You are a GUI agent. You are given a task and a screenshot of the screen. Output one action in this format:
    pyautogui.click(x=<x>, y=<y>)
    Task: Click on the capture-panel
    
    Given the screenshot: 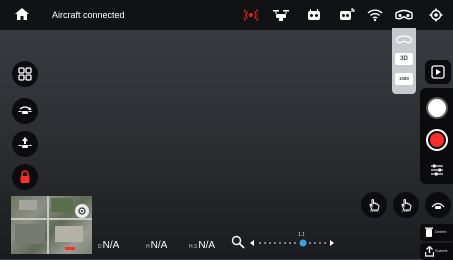 What is the action you would take?
    pyautogui.click(x=436, y=136)
    